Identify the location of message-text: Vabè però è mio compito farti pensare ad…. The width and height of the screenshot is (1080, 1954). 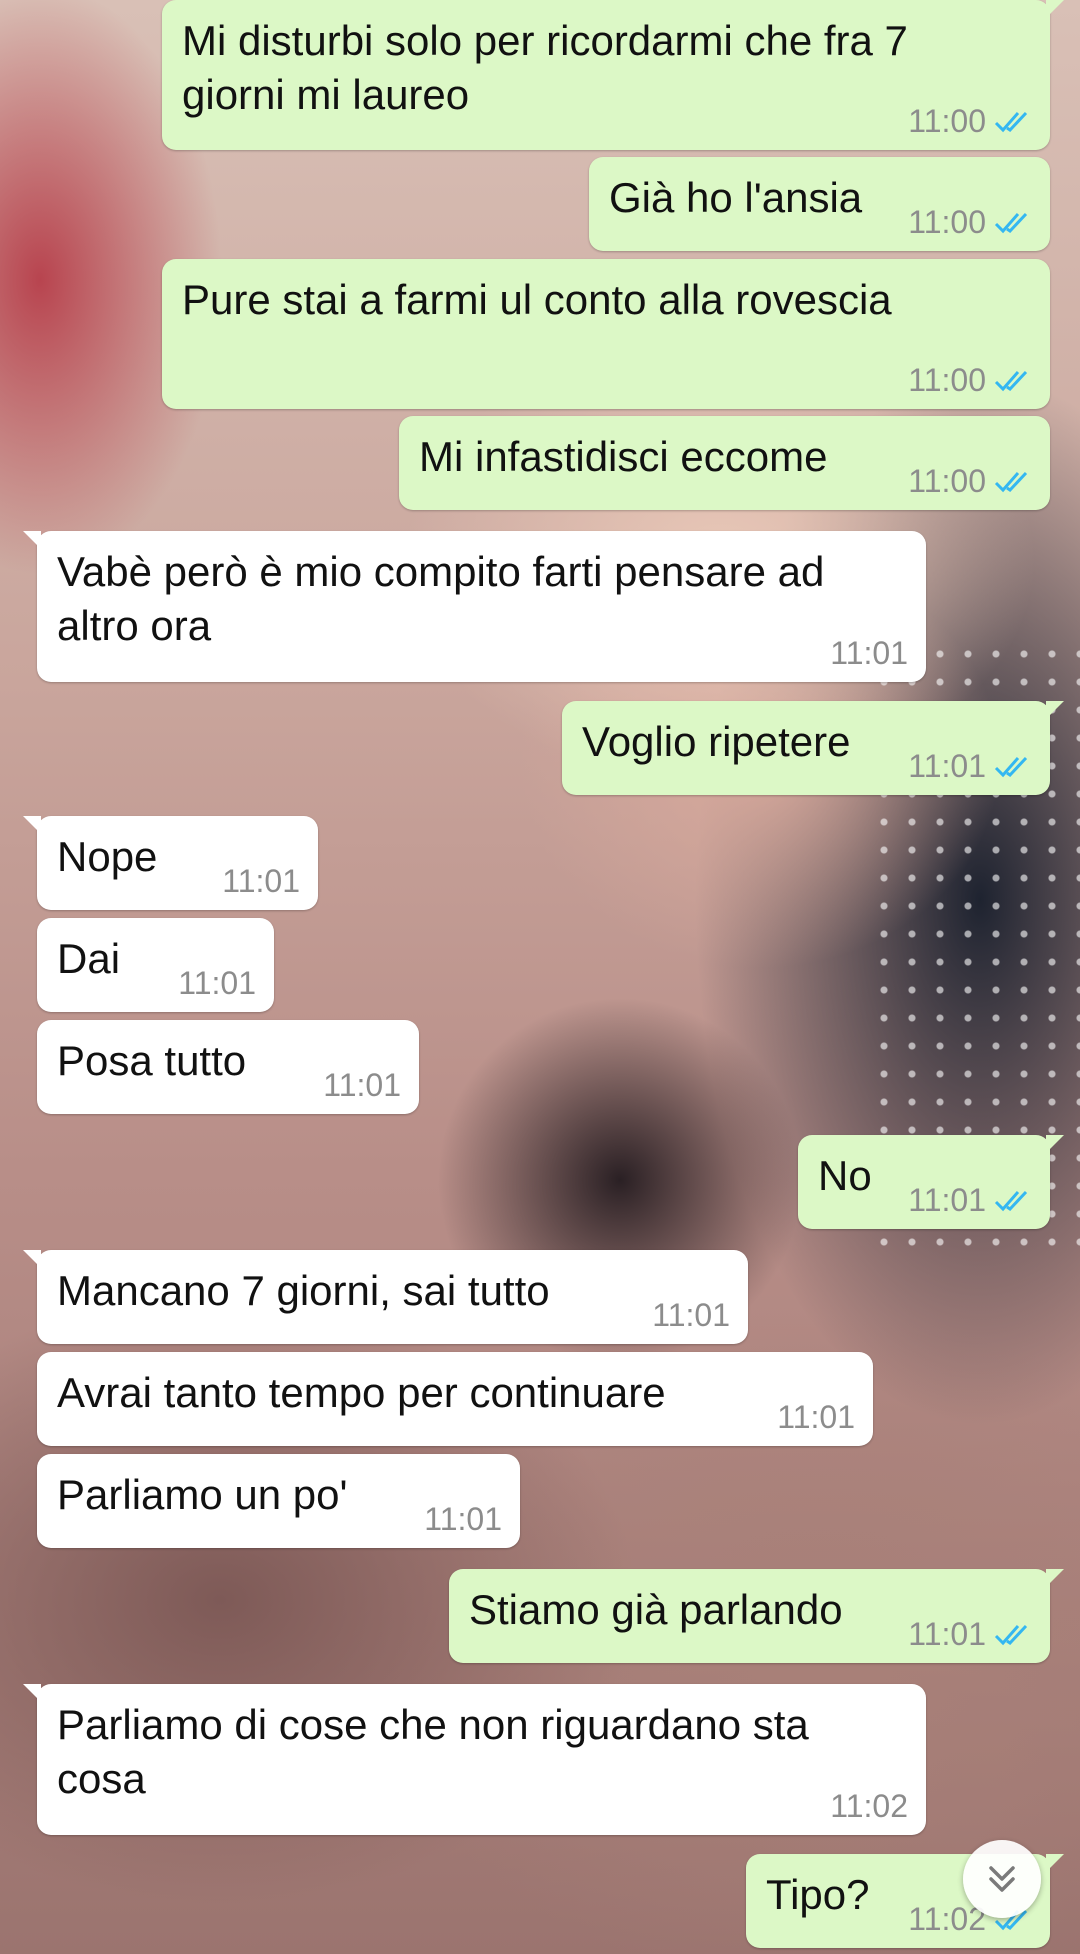
(441, 598).